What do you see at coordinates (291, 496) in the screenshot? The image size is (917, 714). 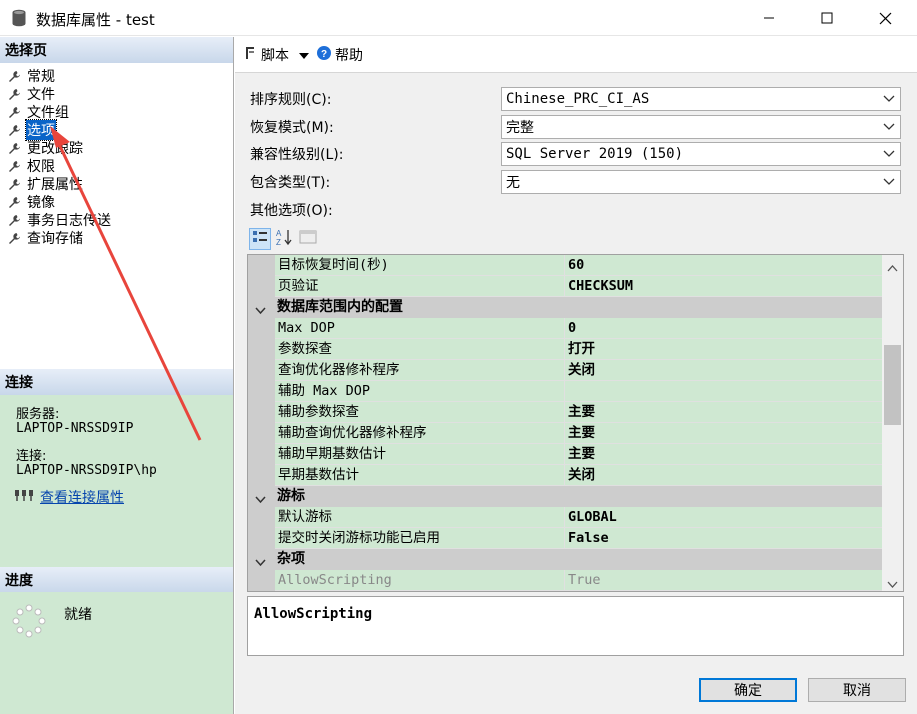 I see `grid-category-label: 游标` at bounding box center [291, 496].